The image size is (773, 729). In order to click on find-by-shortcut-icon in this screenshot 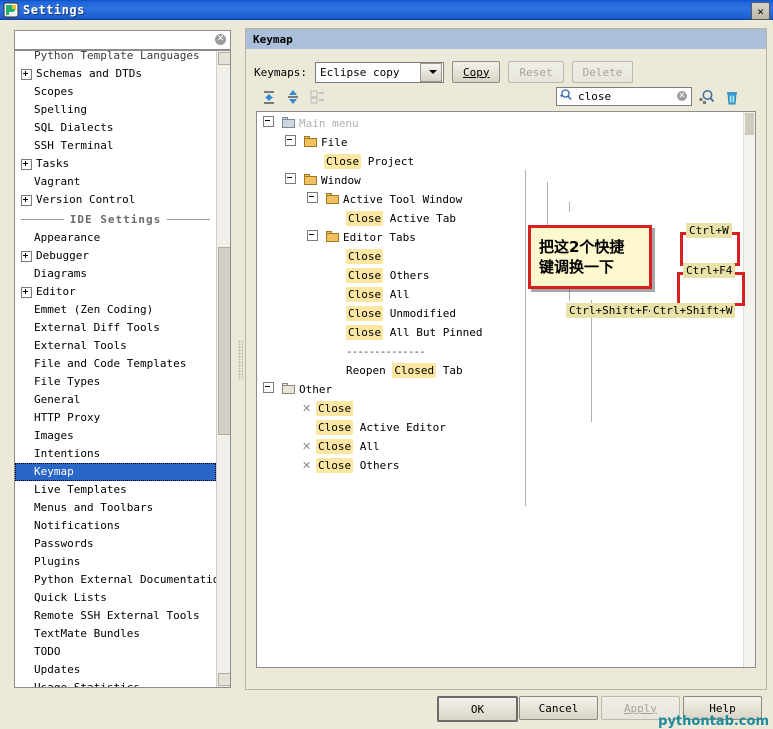, I will do `click(707, 97)`.